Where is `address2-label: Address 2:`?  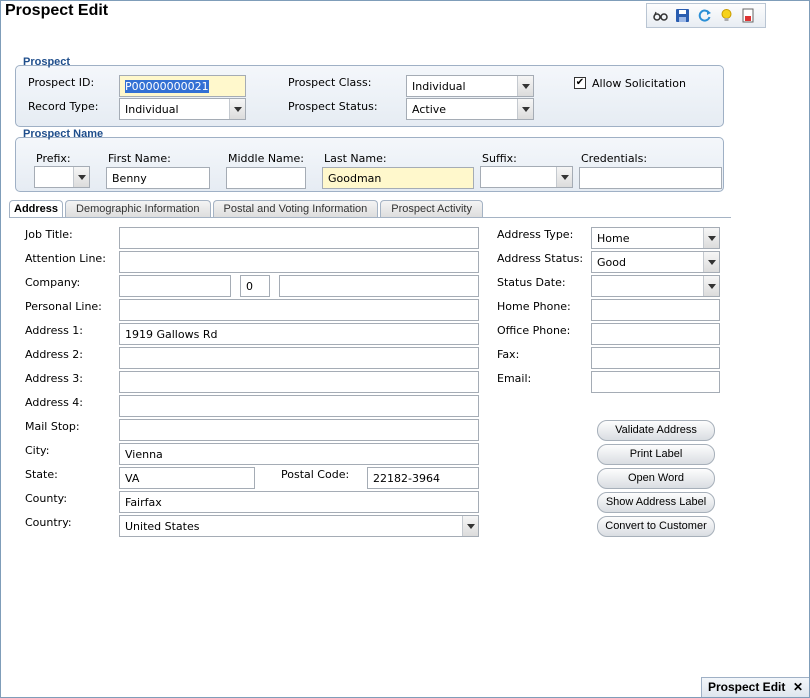
address2-label: Address 2: is located at coordinates (54, 354).